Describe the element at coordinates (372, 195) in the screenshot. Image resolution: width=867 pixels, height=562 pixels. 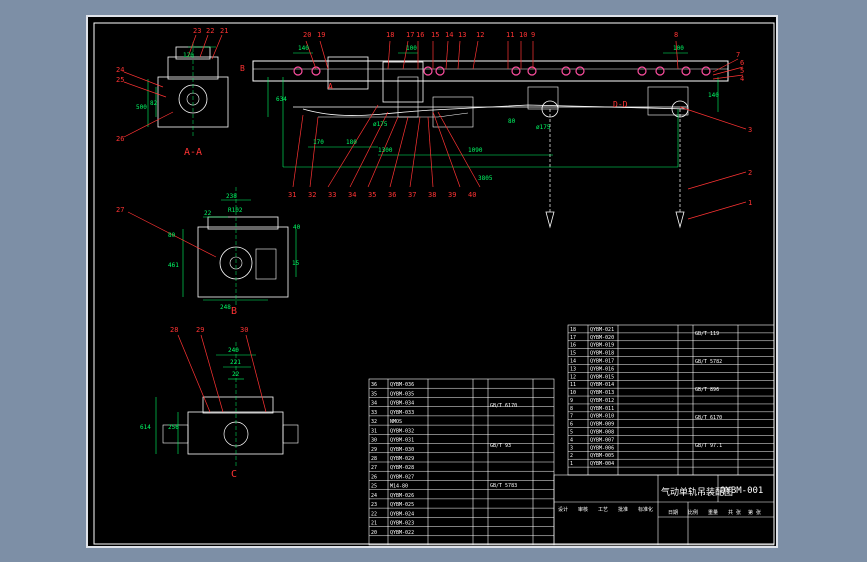
I see `balloon-main-bottom: 35` at that location.